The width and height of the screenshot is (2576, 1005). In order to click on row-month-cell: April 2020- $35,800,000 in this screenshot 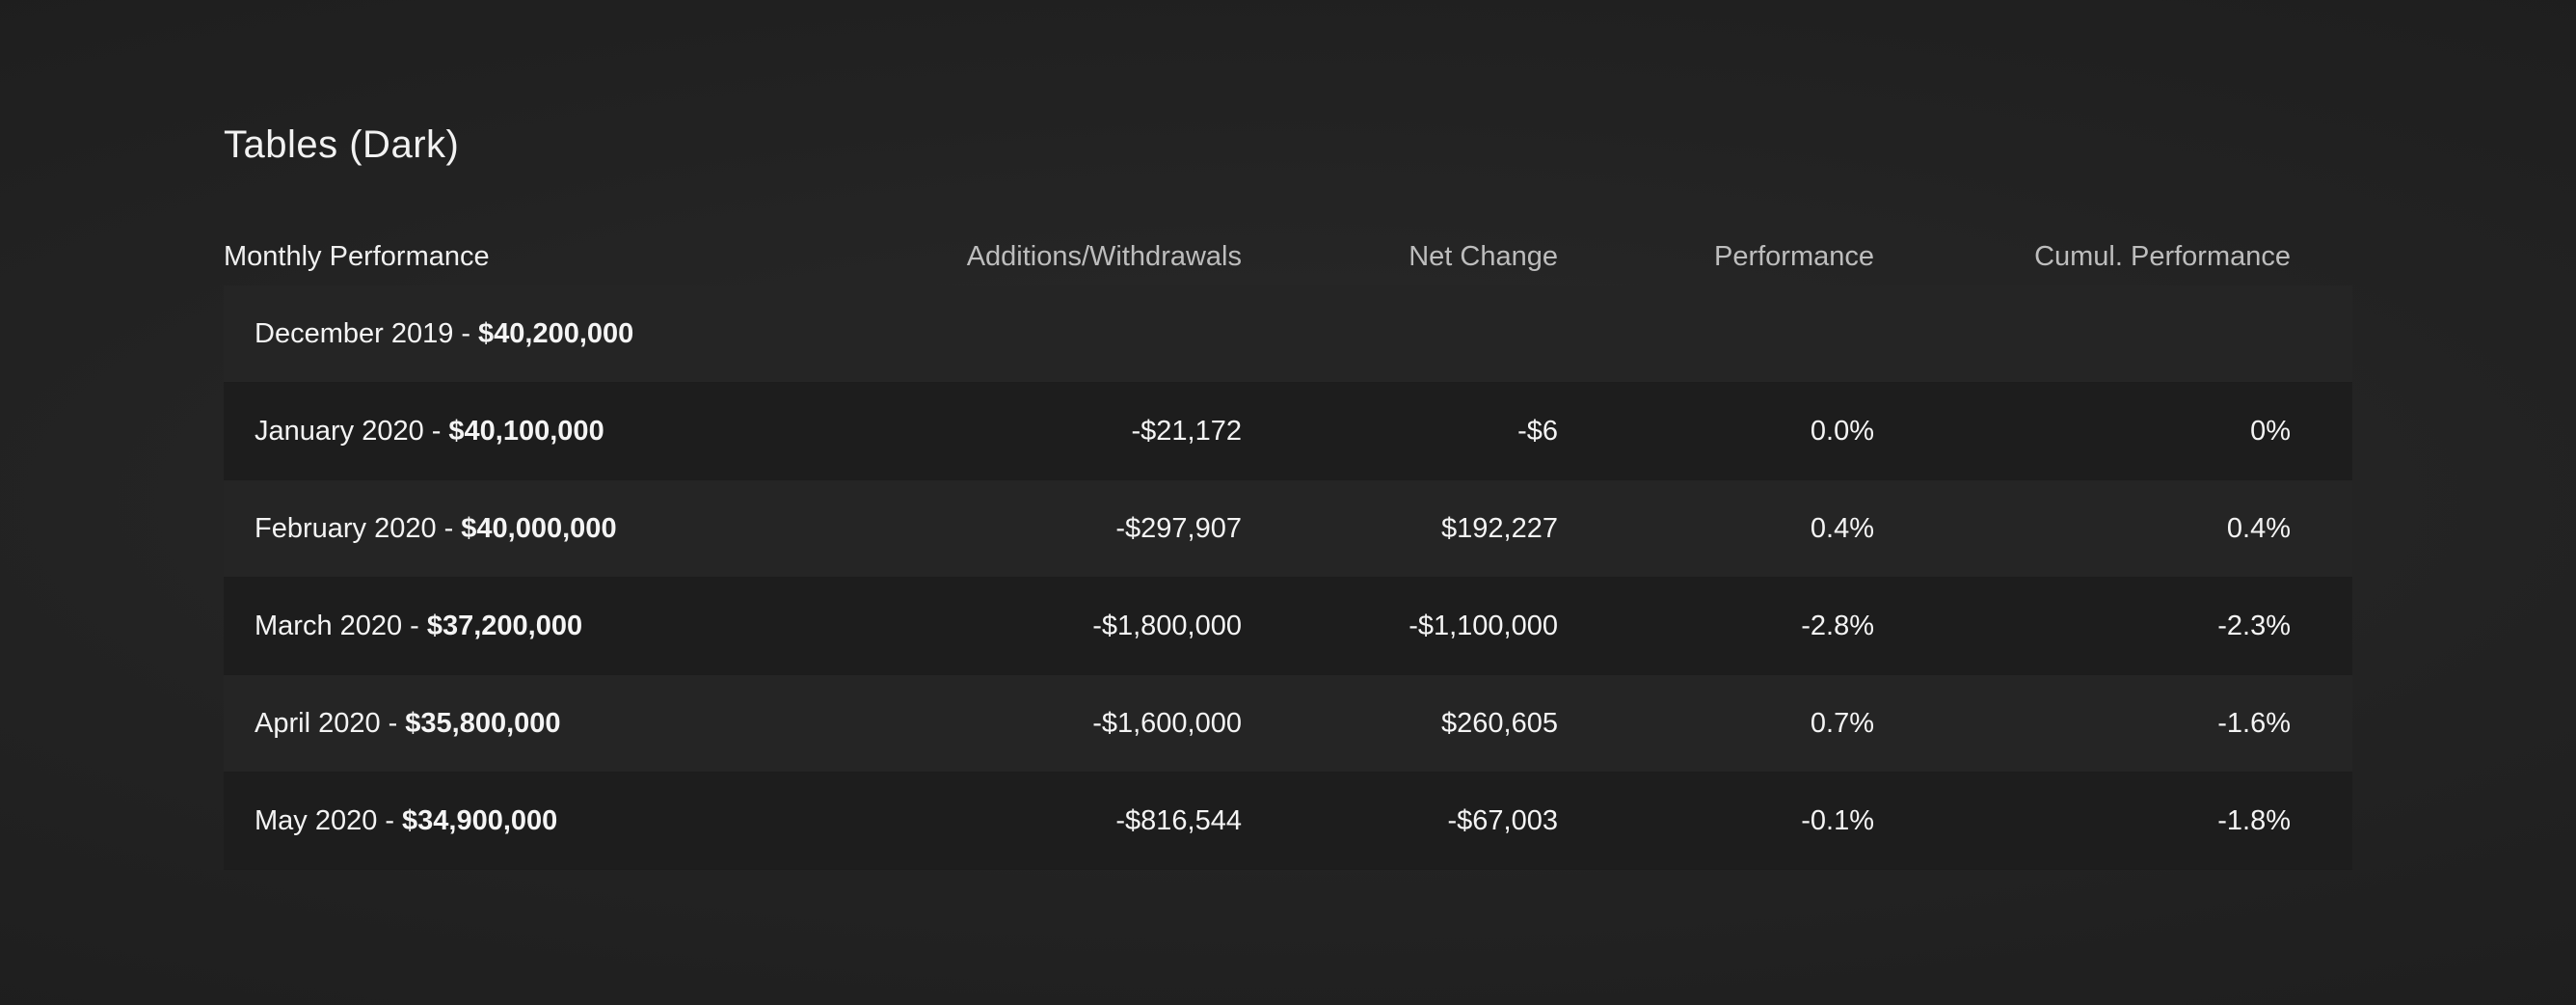, I will do `click(548, 724)`.